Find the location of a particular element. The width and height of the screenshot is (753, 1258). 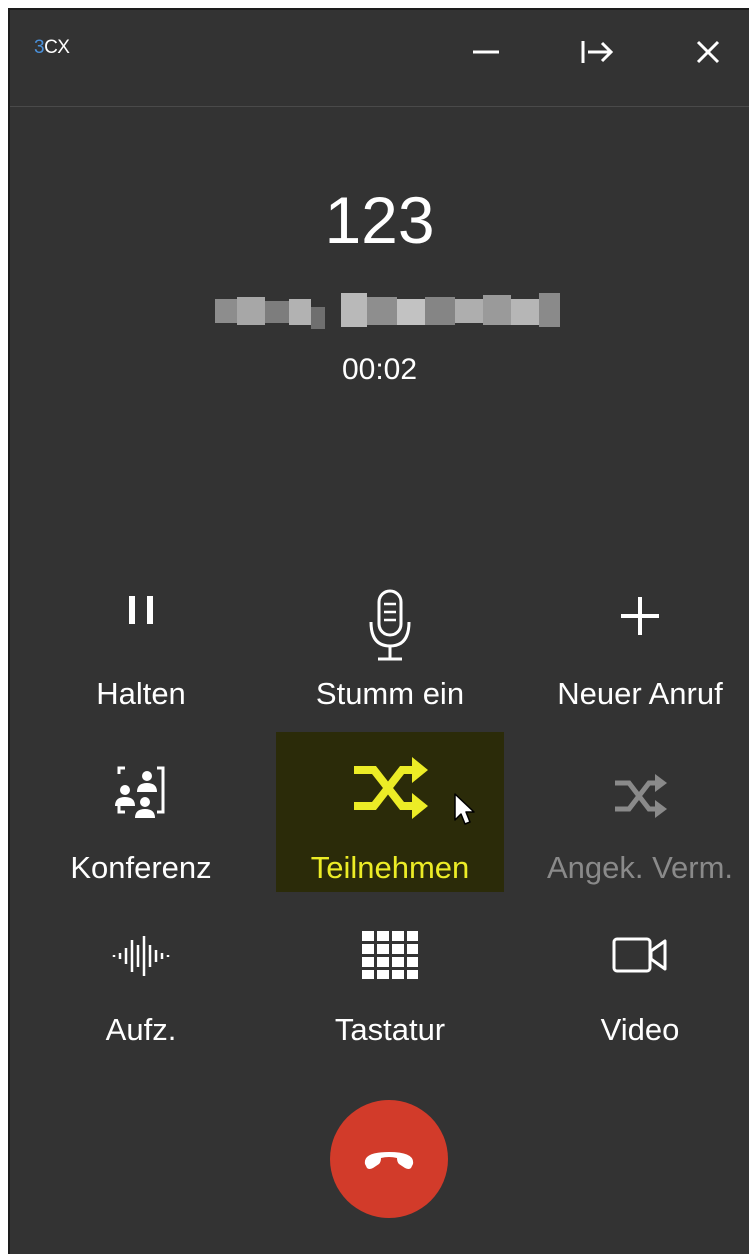

mute-button: Stumm ein is located at coordinates (390, 660).